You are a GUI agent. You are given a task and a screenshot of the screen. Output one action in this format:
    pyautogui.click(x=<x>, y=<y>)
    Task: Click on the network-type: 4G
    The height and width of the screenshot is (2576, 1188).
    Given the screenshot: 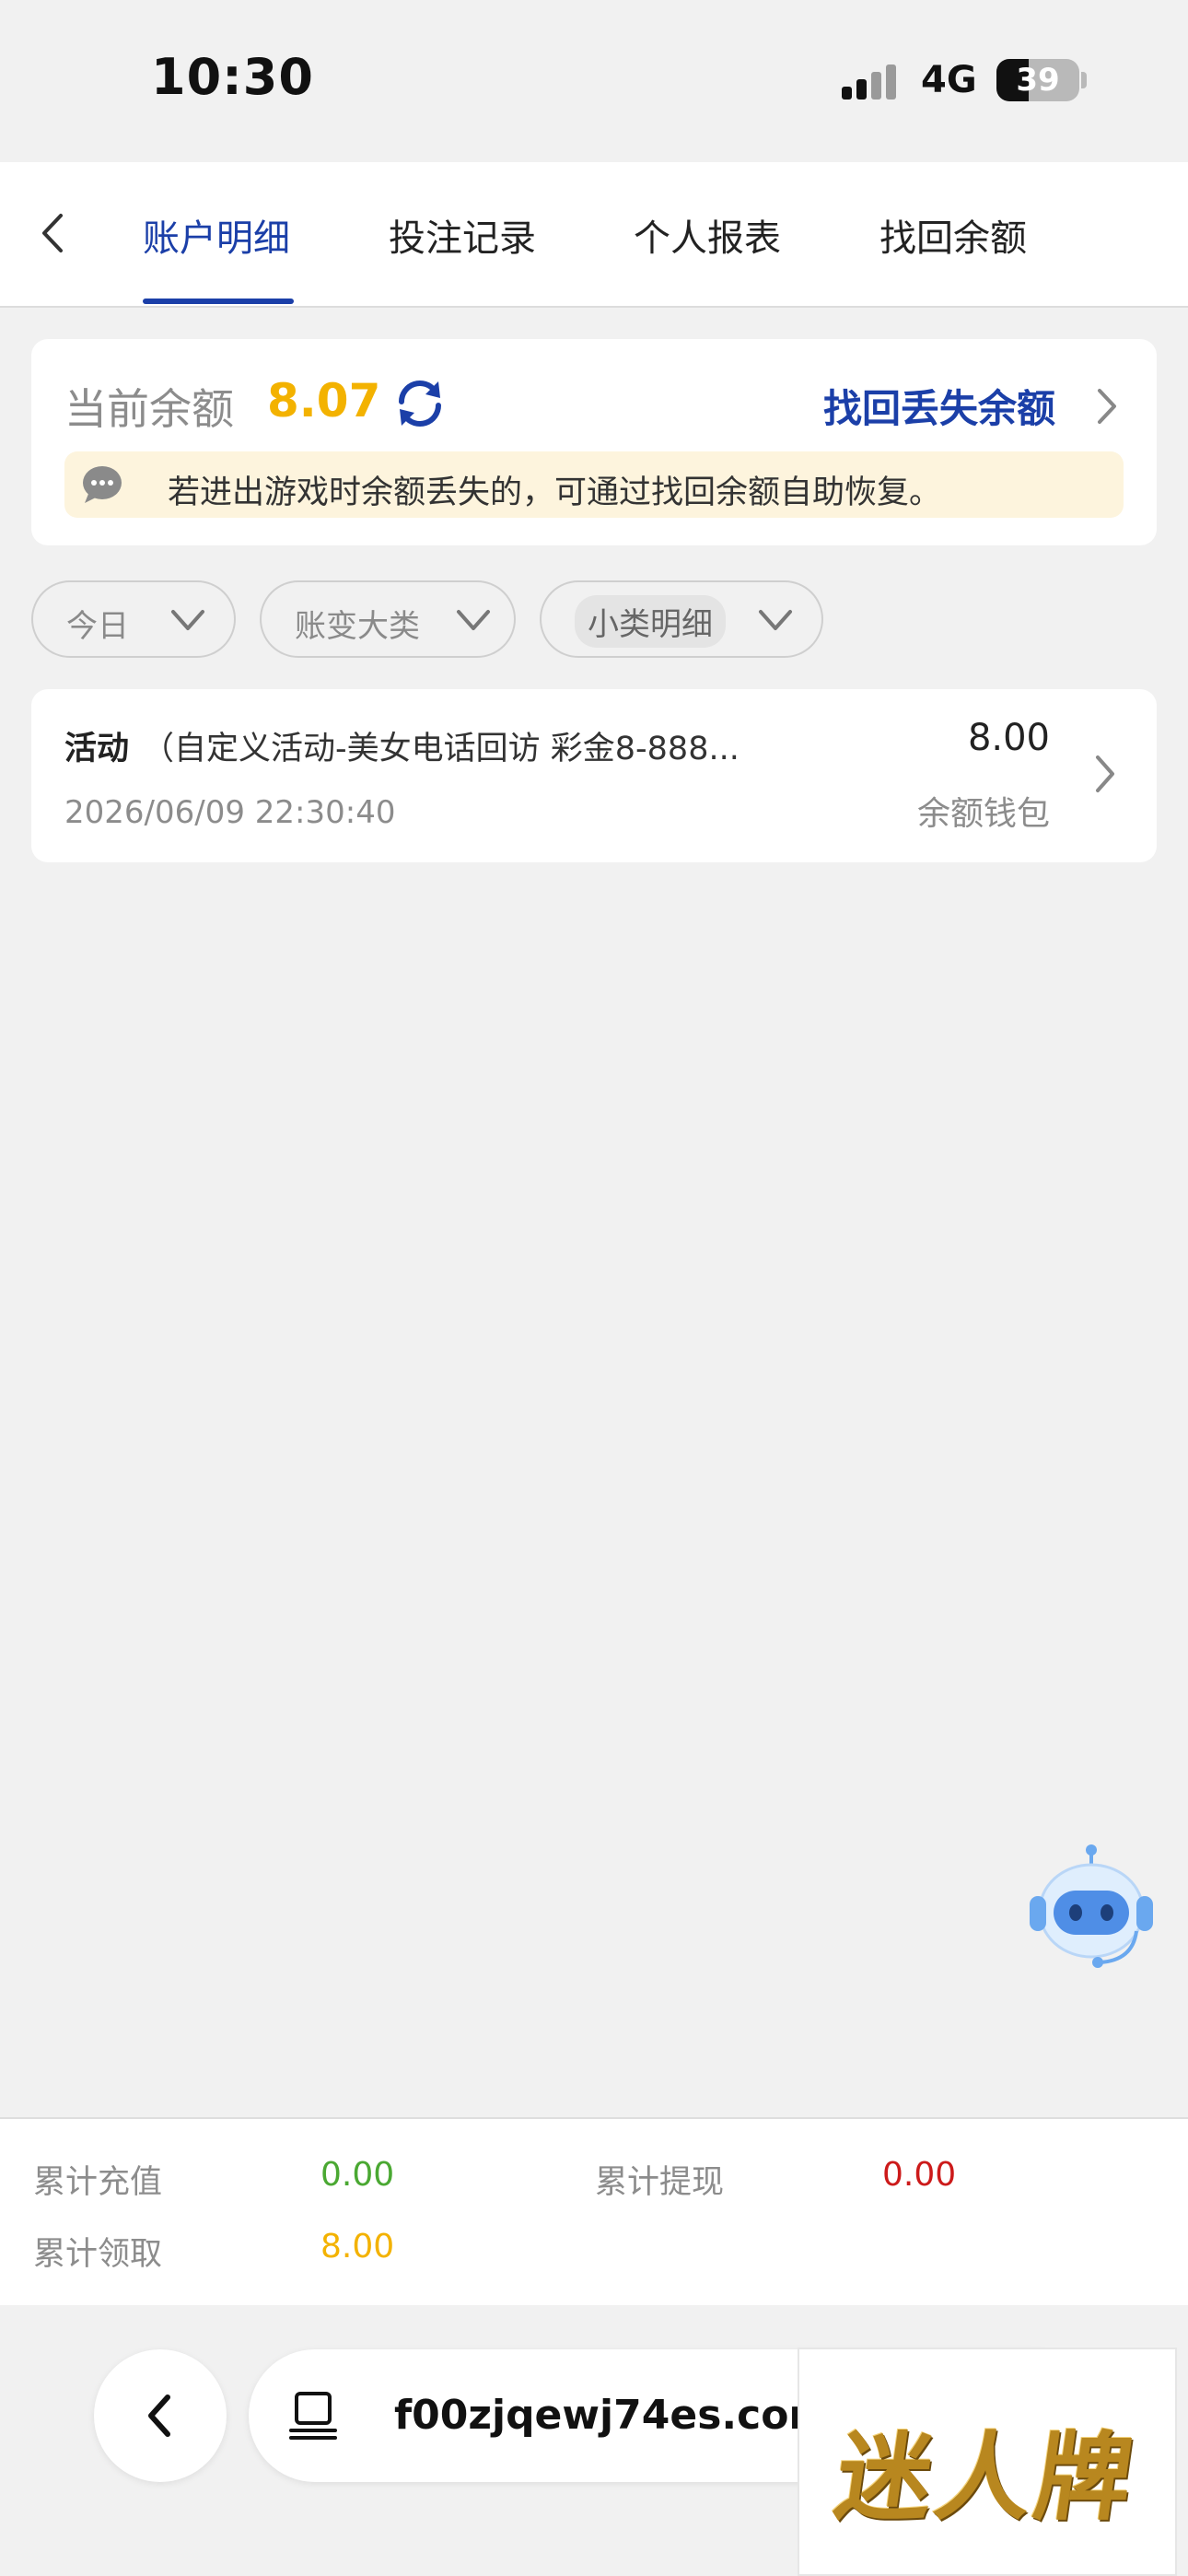 What is the action you would take?
    pyautogui.click(x=949, y=80)
    